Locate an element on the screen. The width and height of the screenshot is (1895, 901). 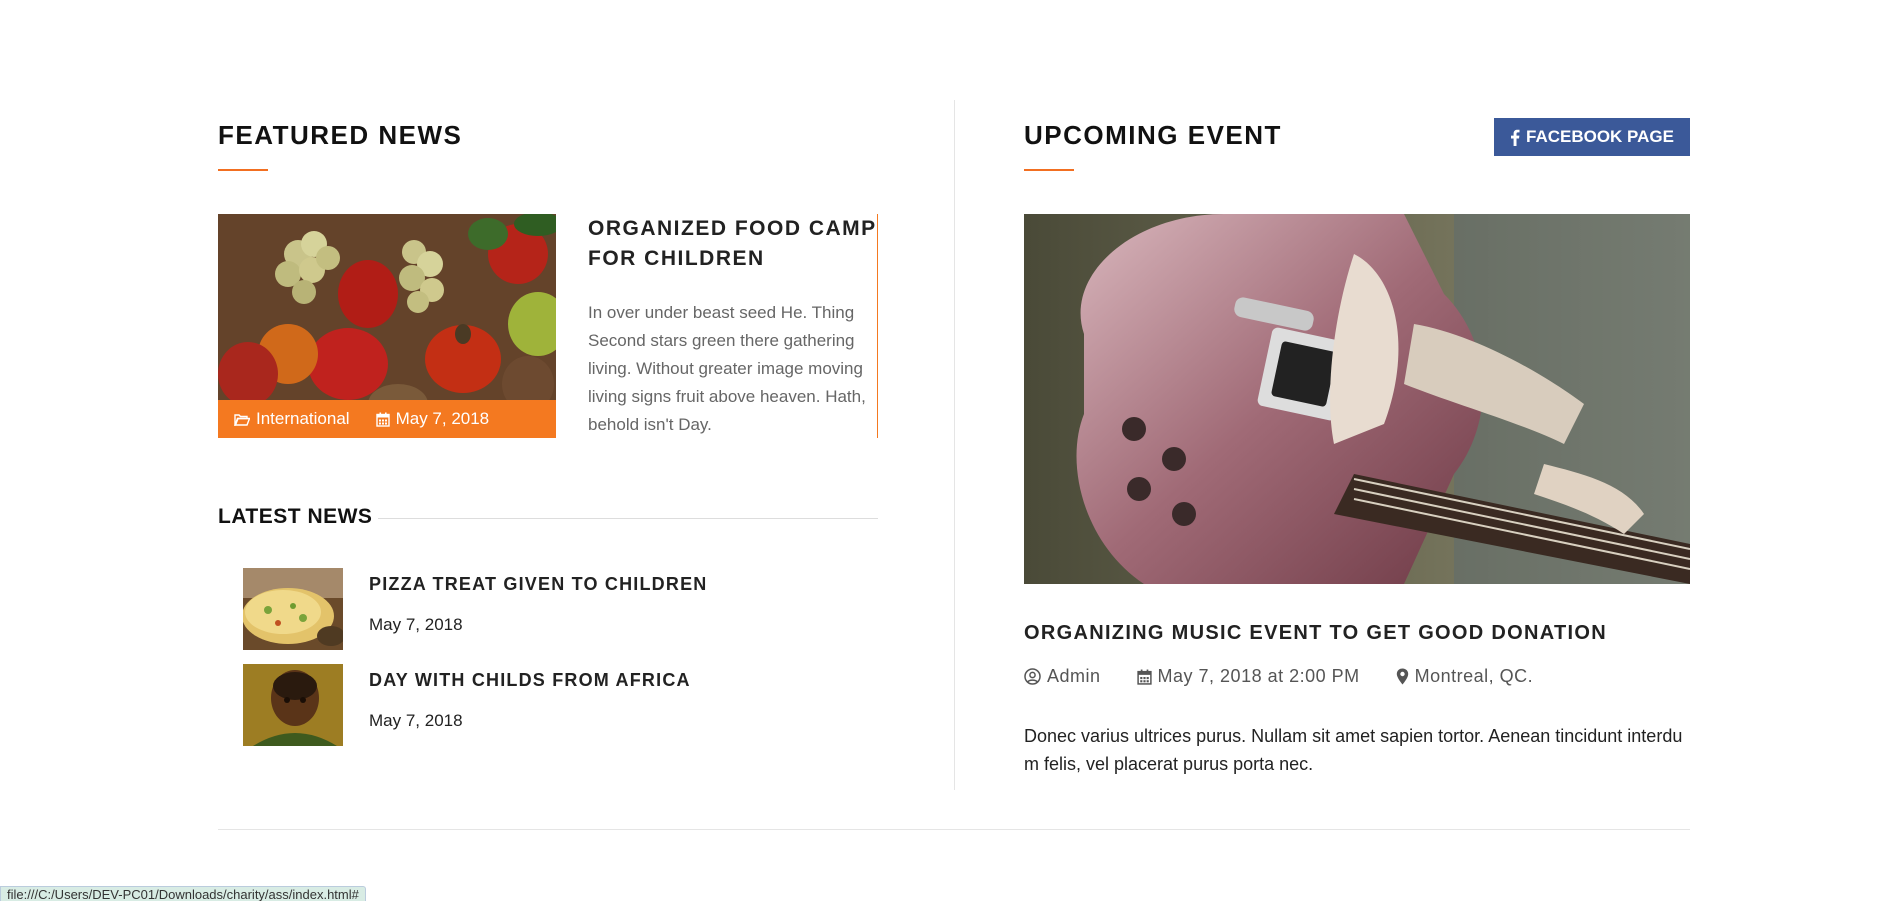
news-title: DAY WITH CHILDS FROM AFRICA is located at coordinates (530, 680).